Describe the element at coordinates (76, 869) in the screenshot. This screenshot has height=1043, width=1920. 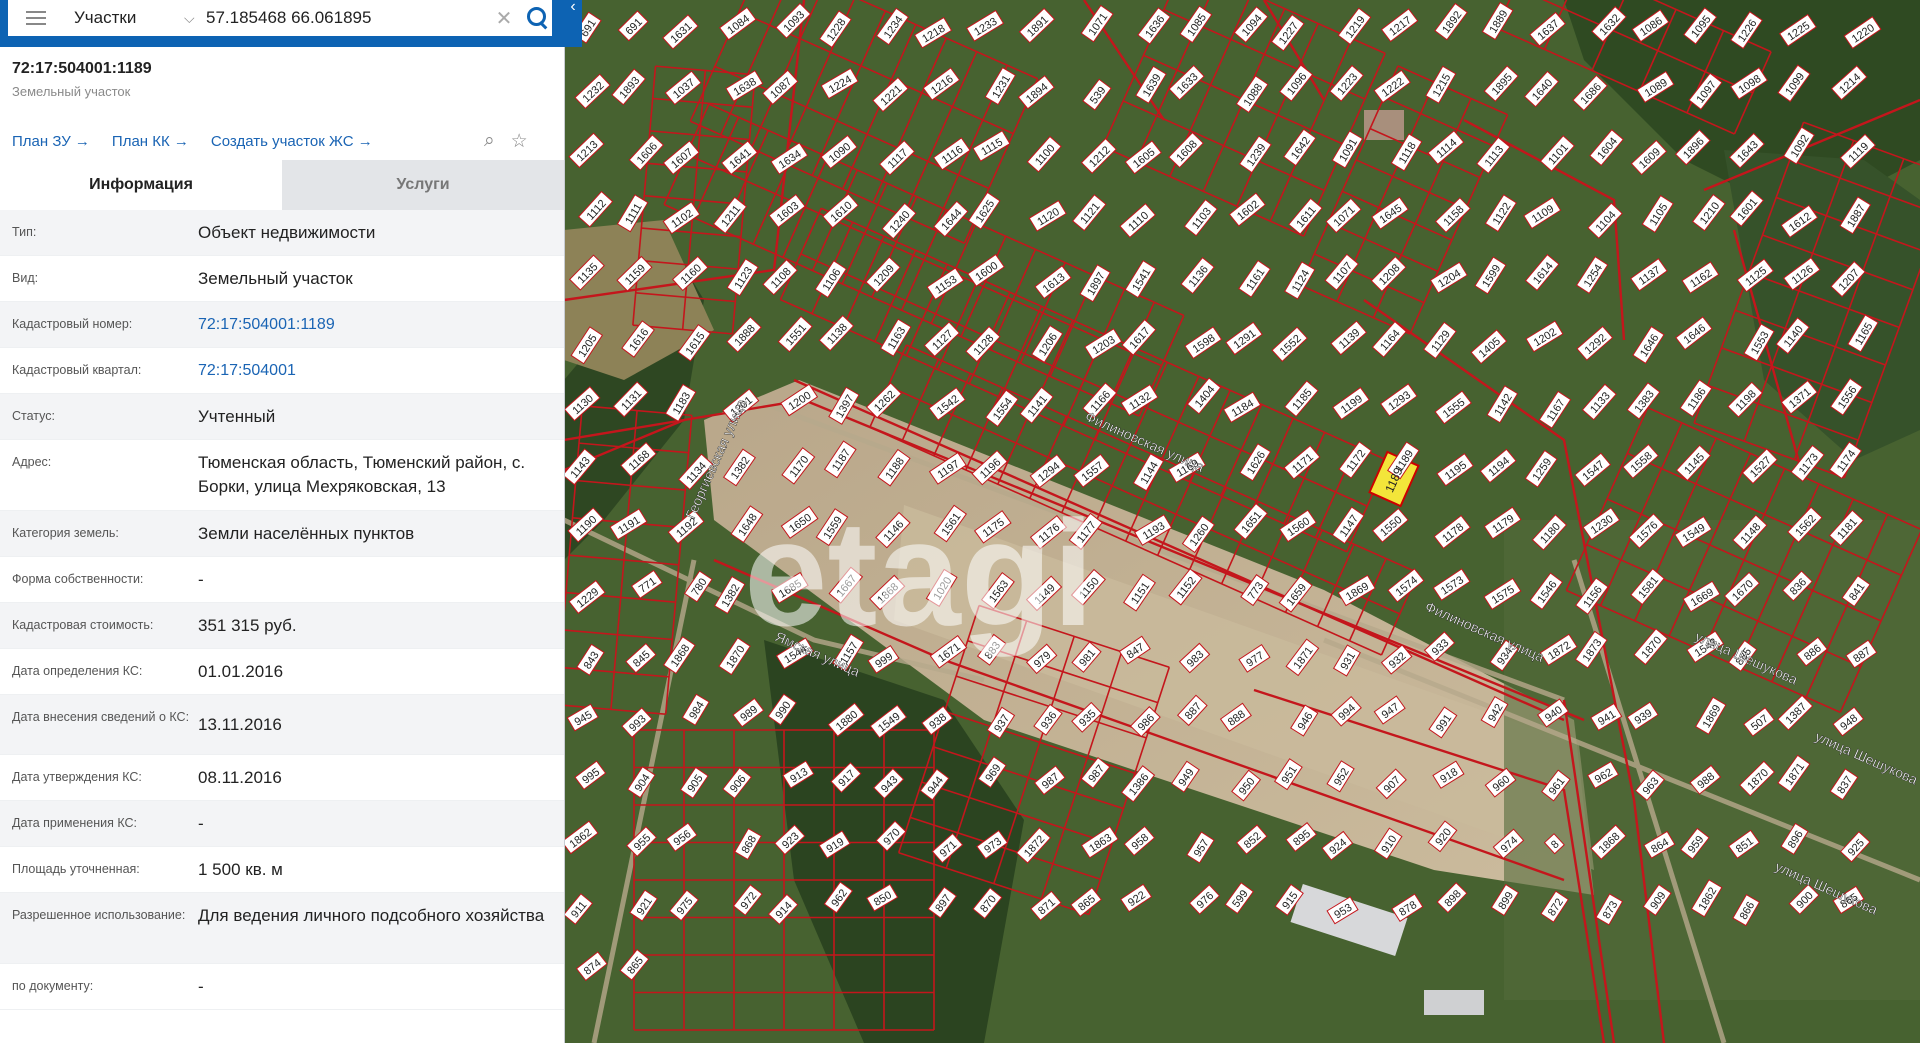
I see `info-label: Площадь уточненная:` at that location.